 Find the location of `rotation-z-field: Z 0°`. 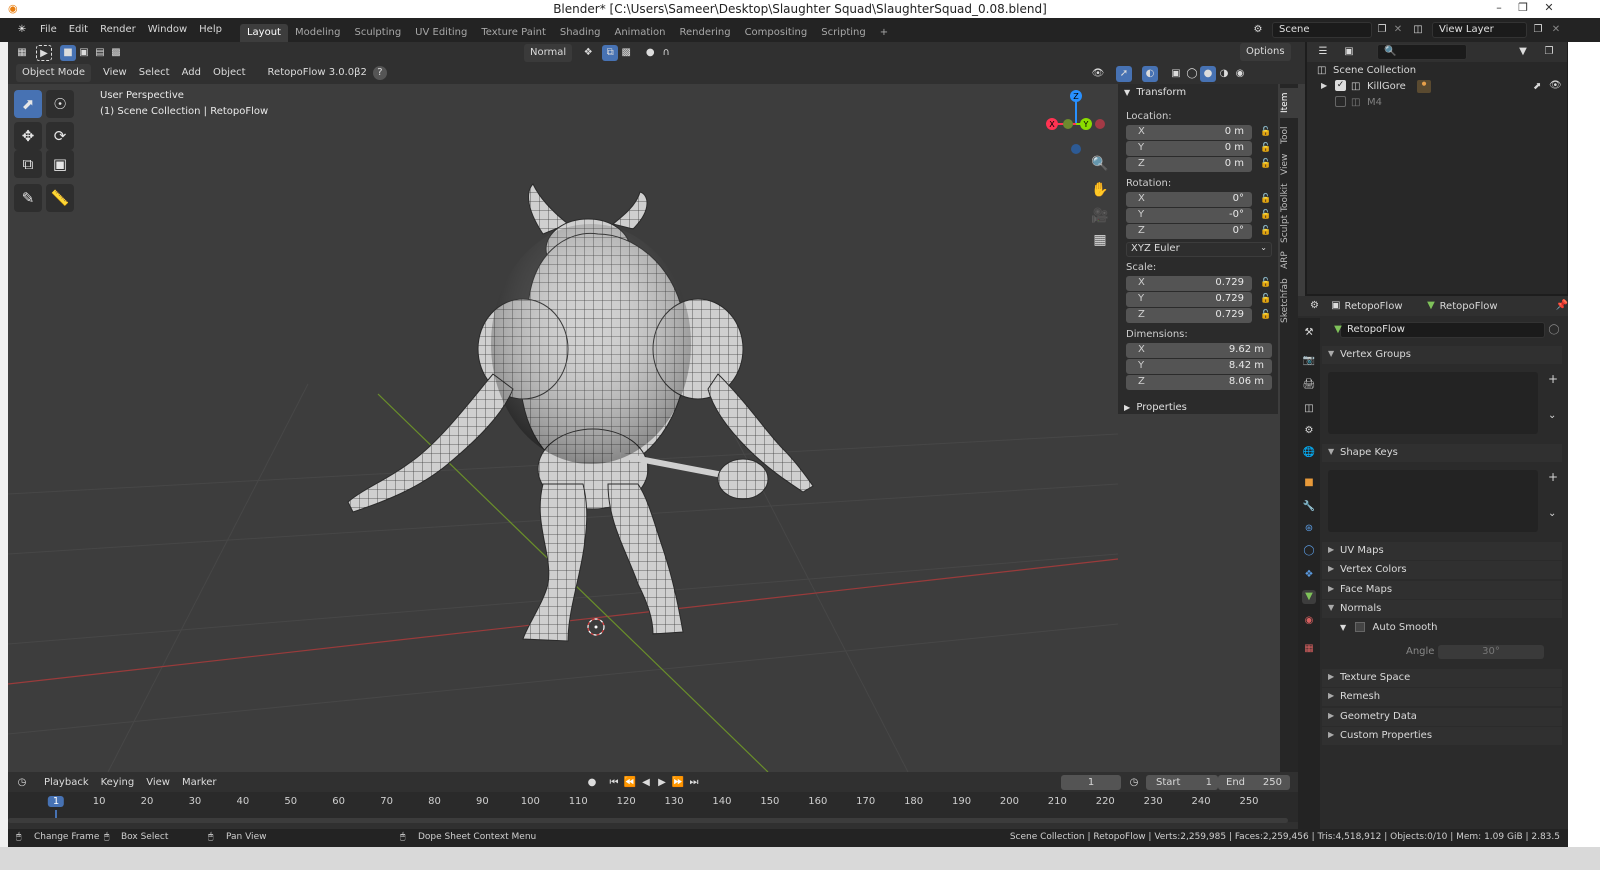

rotation-z-field: Z 0° is located at coordinates (1189, 231).